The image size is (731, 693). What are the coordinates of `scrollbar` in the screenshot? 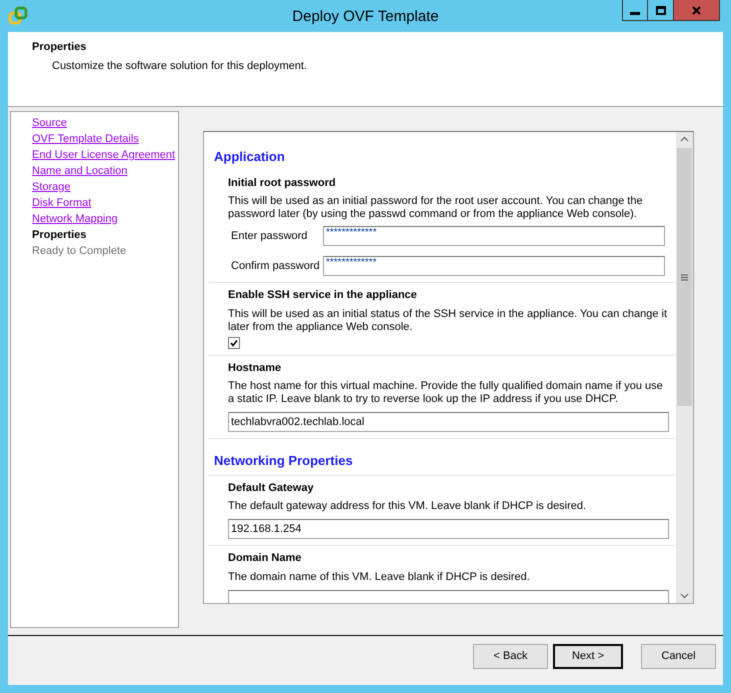 It's located at (684, 367).